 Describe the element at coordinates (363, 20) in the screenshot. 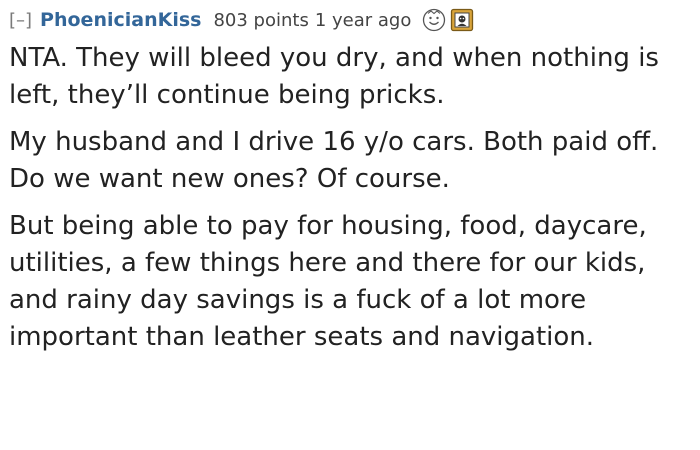

I see `timestamp: 1 year ago` at that location.